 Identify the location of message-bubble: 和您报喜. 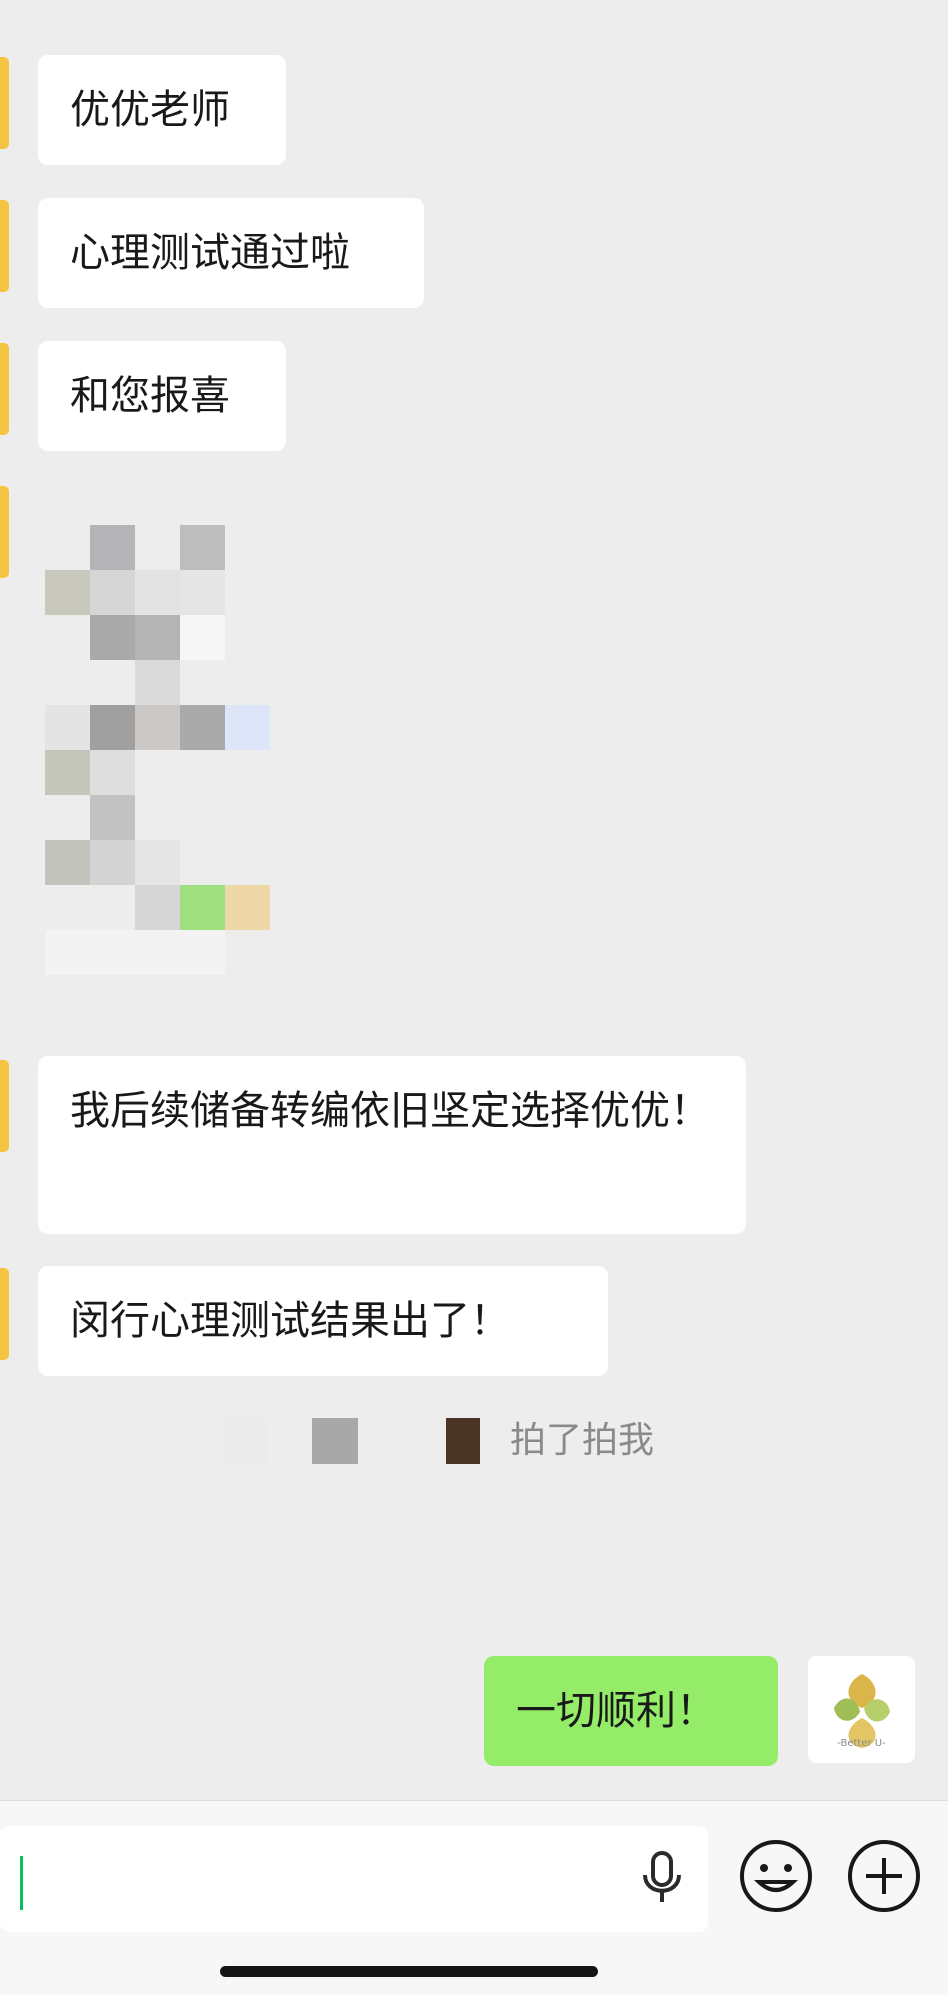
(162, 396).